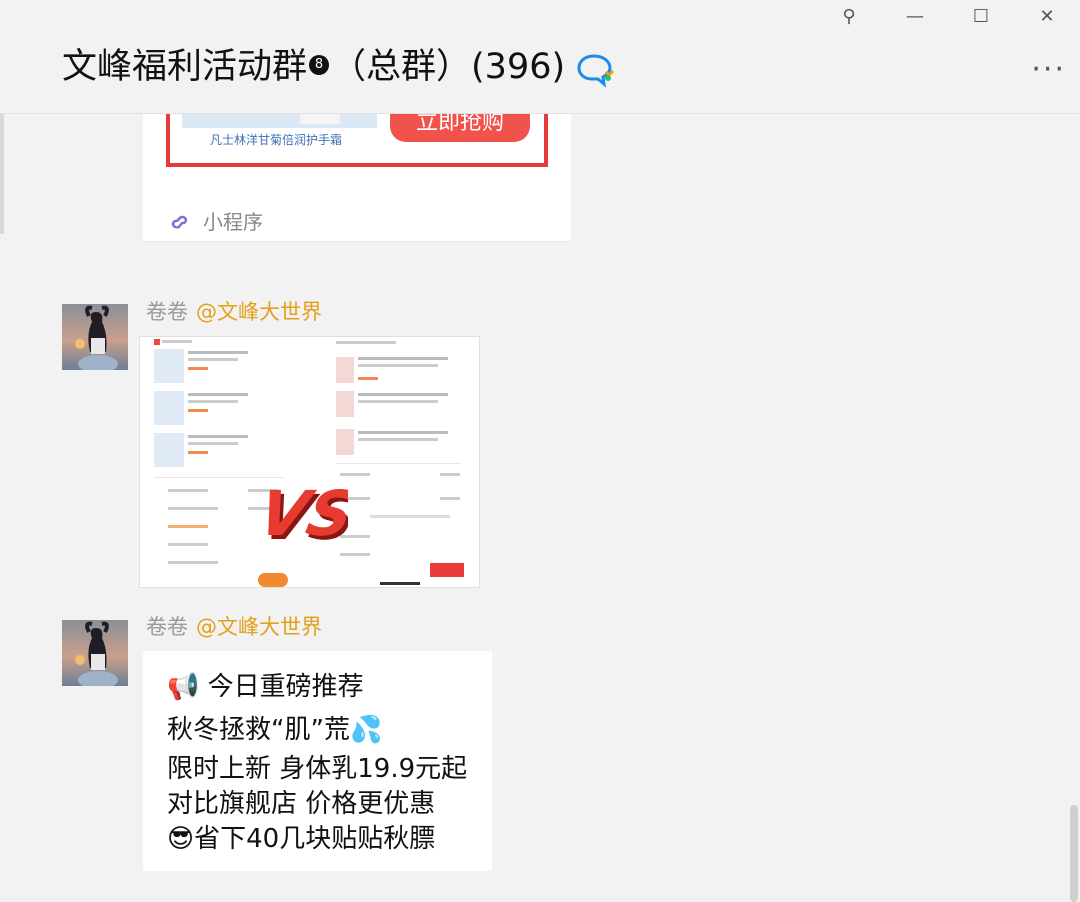 This screenshot has height=902, width=1080. What do you see at coordinates (279, 121) in the screenshot?
I see `promo-product-image` at bounding box center [279, 121].